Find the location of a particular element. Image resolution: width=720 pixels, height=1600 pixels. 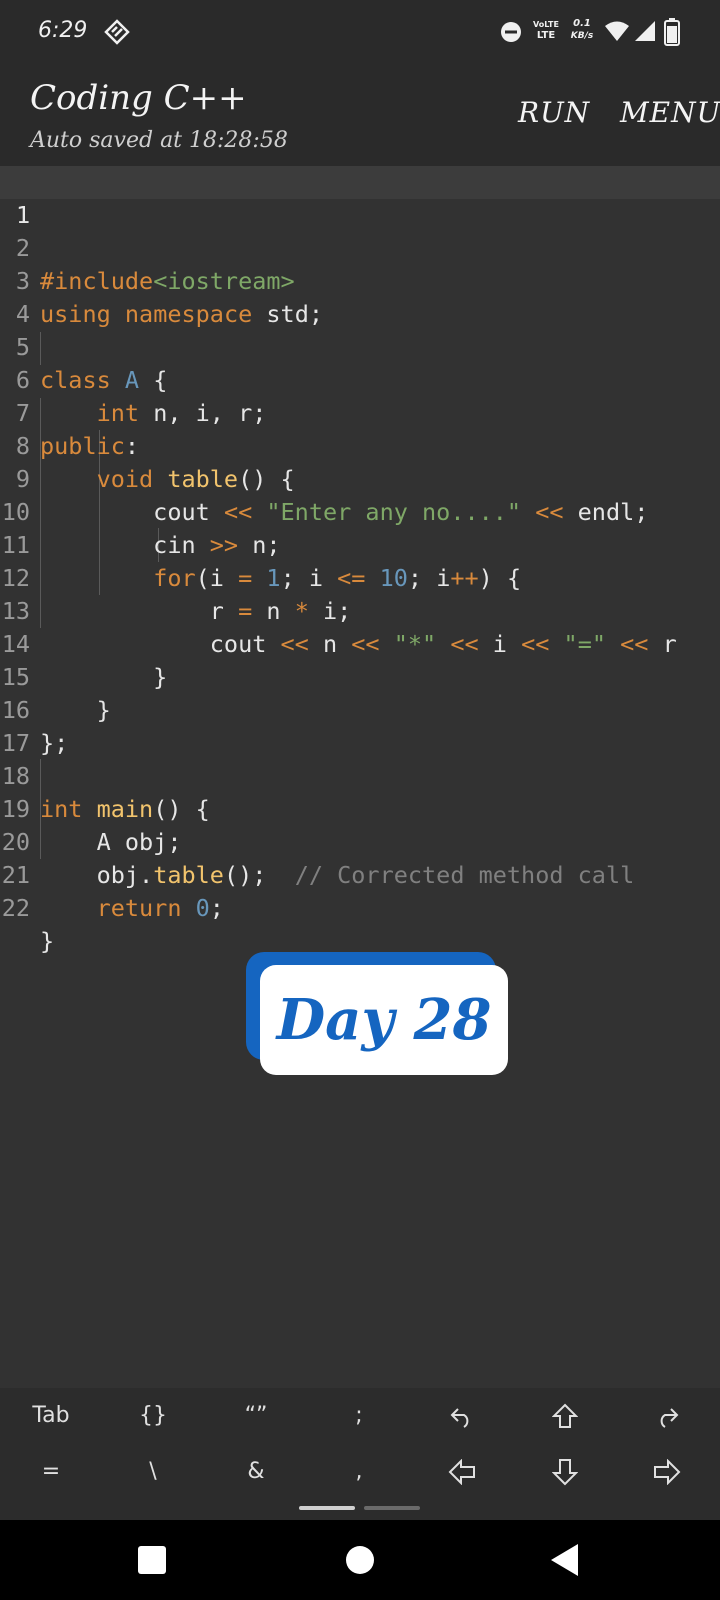

code-line: 8 void table() { is located at coordinates (360, 445).